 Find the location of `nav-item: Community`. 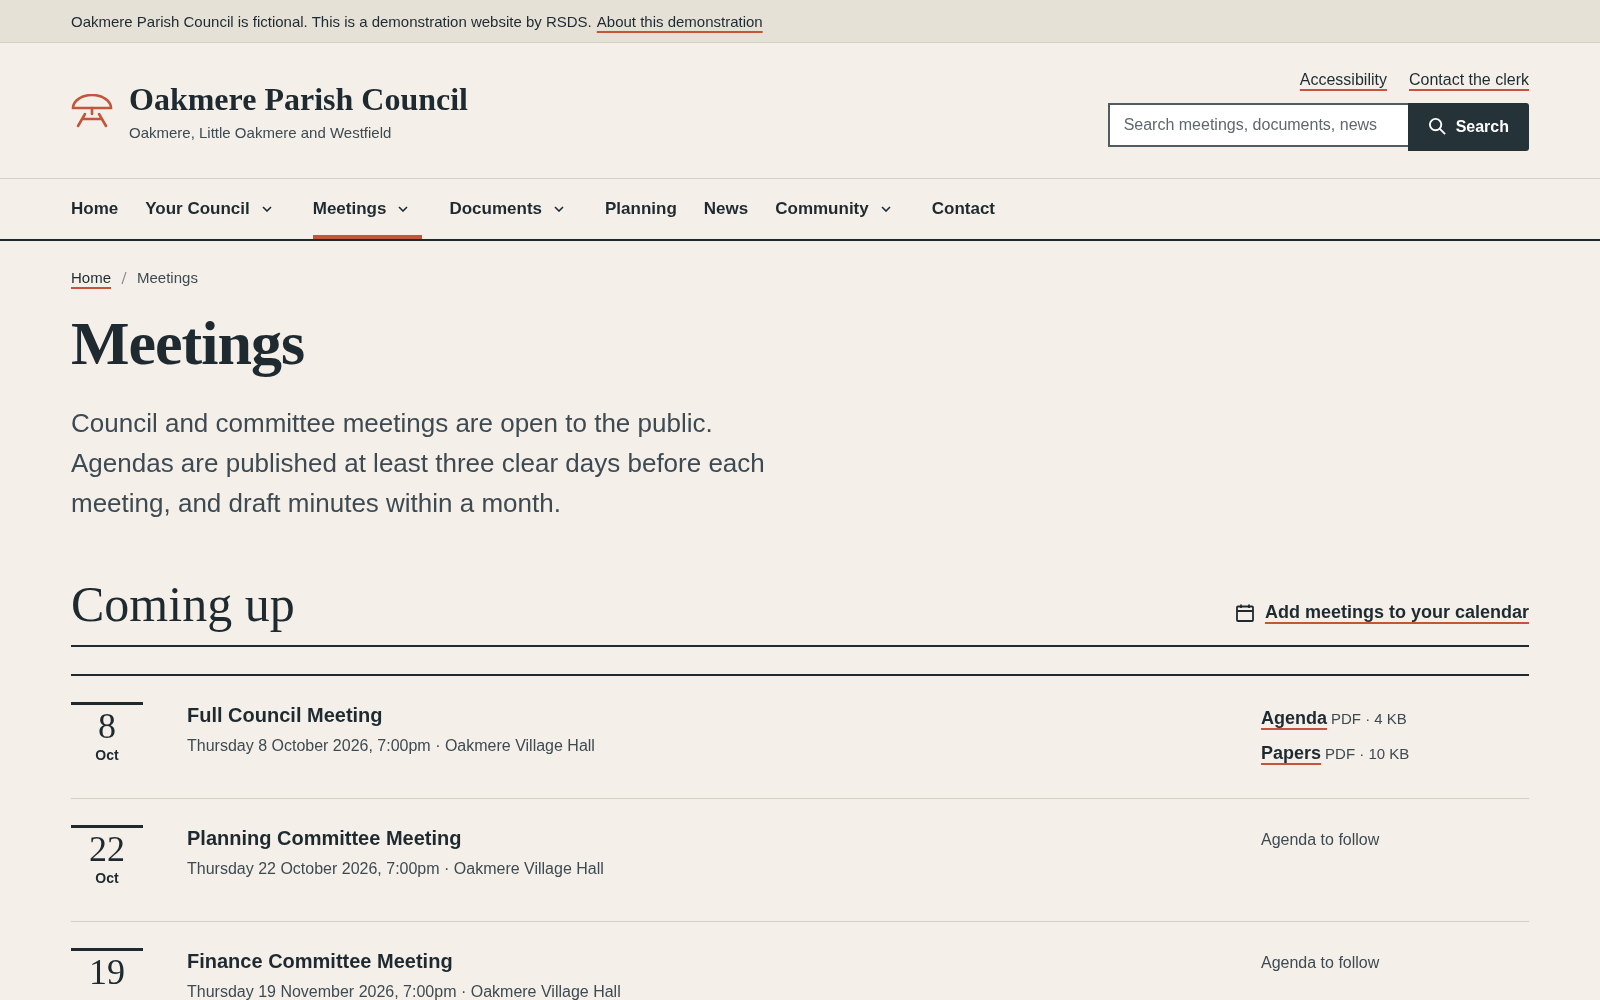

nav-item: Community is located at coordinates (840, 209).